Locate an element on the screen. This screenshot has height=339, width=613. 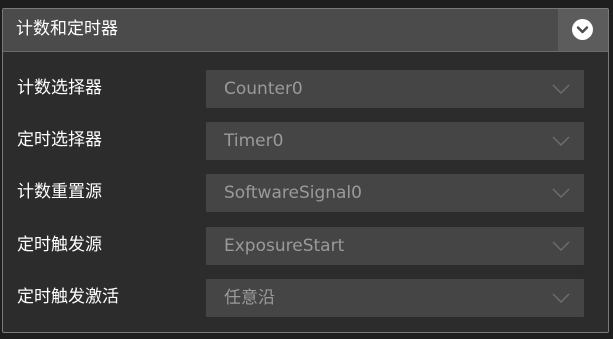
counter-selector-value: Counter0 is located at coordinates (263, 89).